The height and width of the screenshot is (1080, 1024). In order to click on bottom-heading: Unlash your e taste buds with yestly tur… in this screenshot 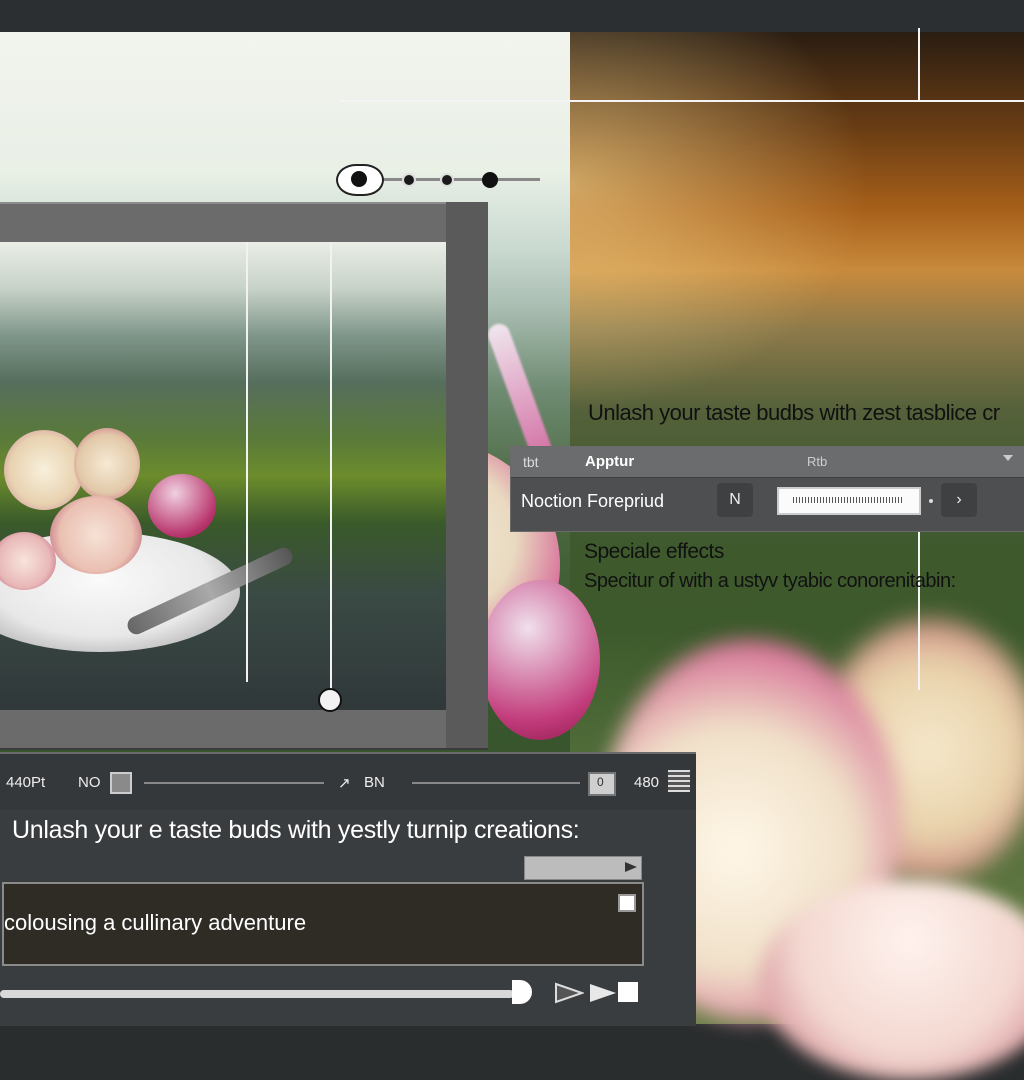, I will do `click(296, 830)`.